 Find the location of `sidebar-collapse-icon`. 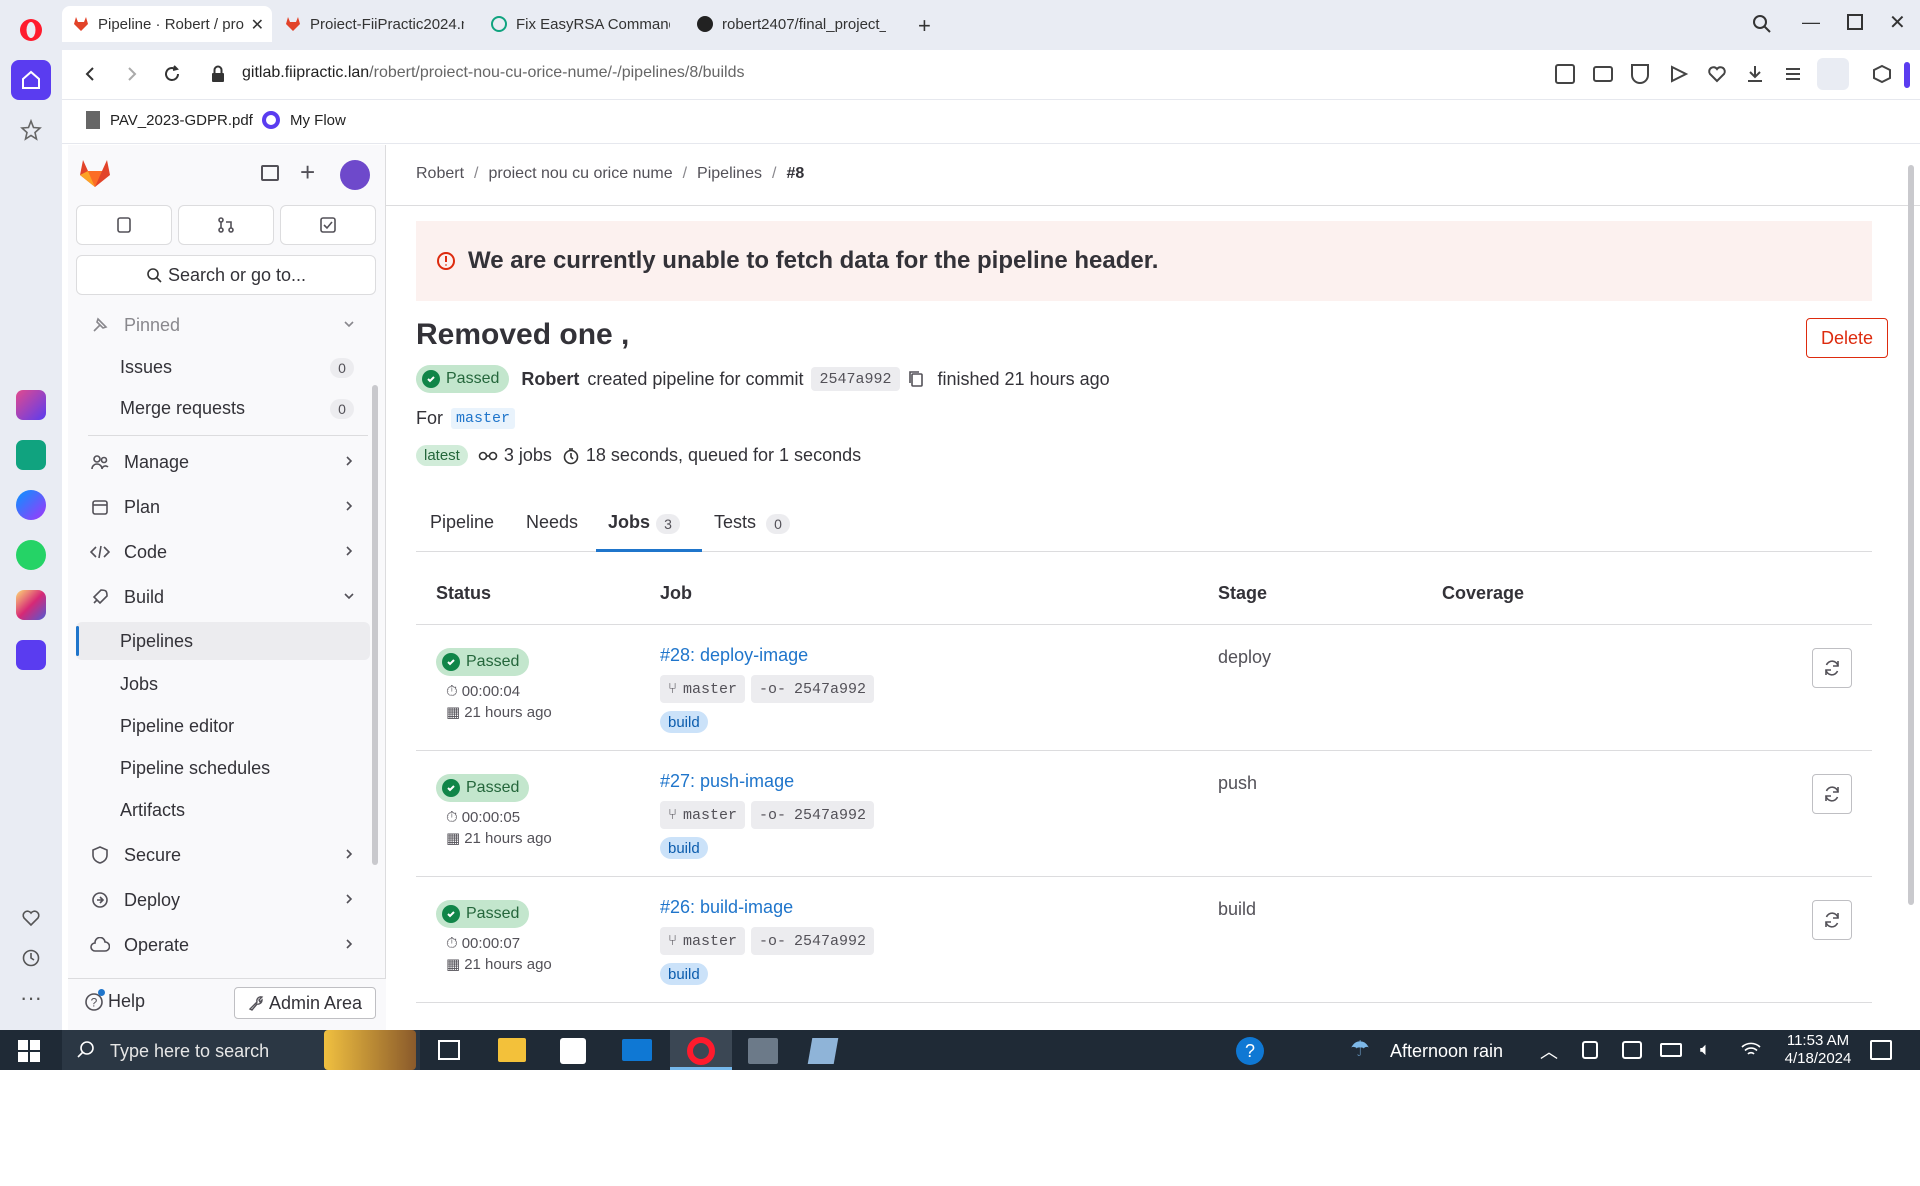

sidebar-collapse-icon is located at coordinates (270, 173).